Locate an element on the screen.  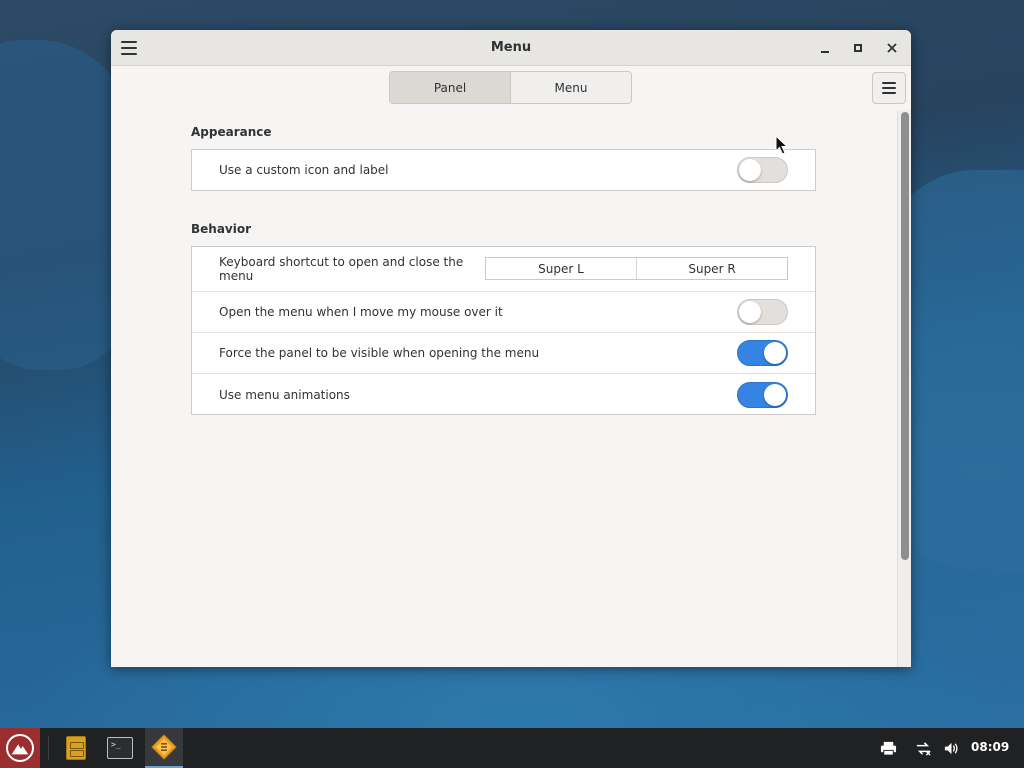
taskbar-menu-settings is located at coordinates (164, 748).